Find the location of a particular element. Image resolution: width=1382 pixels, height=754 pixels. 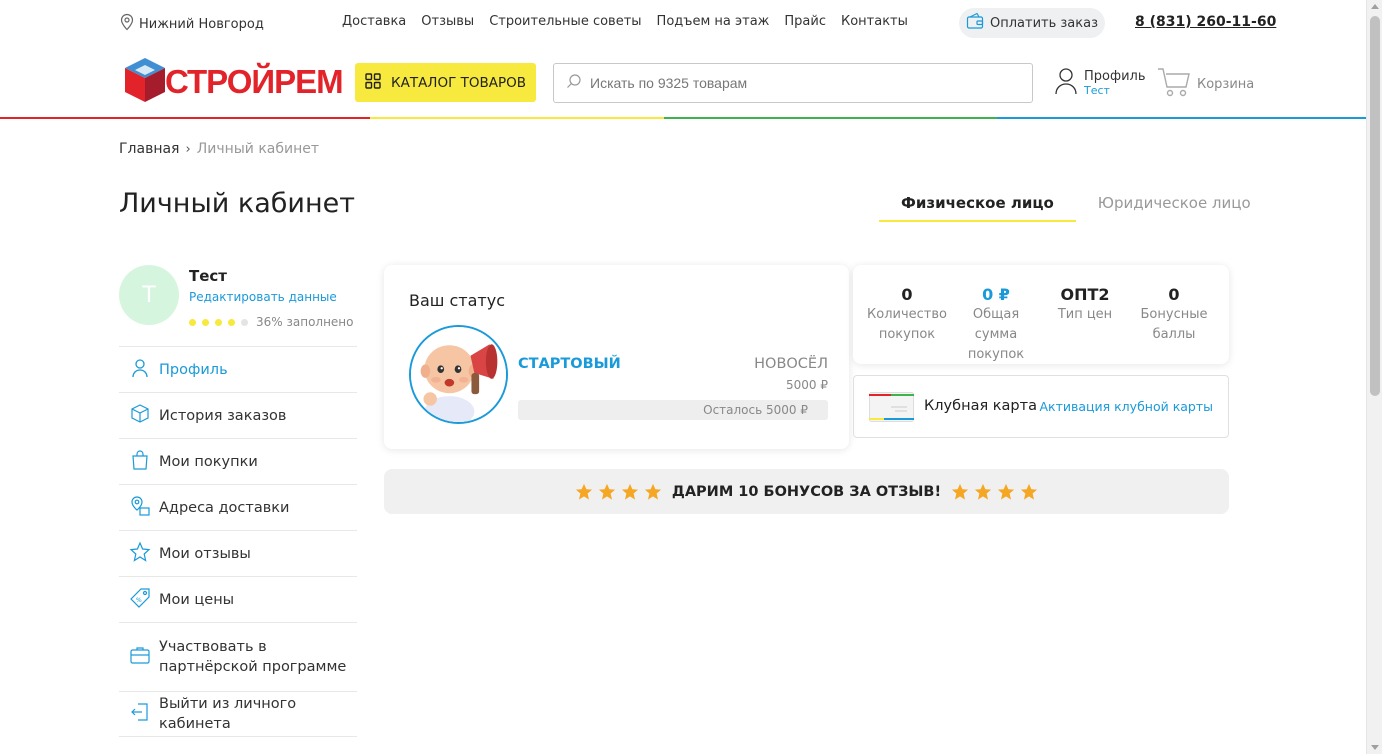

page-title: Личный кабинет is located at coordinates (237, 203).